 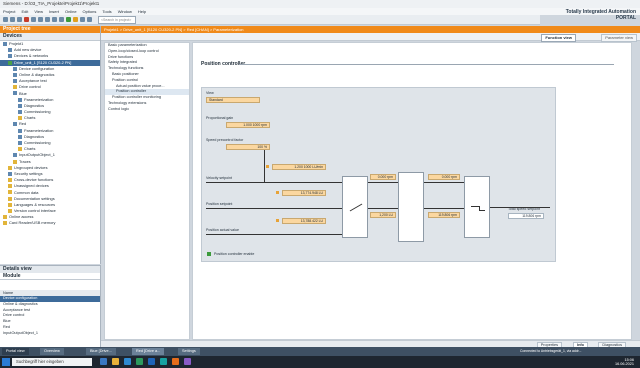 I want to click on position-setpoint-label: Position setpoint, so click(x=219, y=204).